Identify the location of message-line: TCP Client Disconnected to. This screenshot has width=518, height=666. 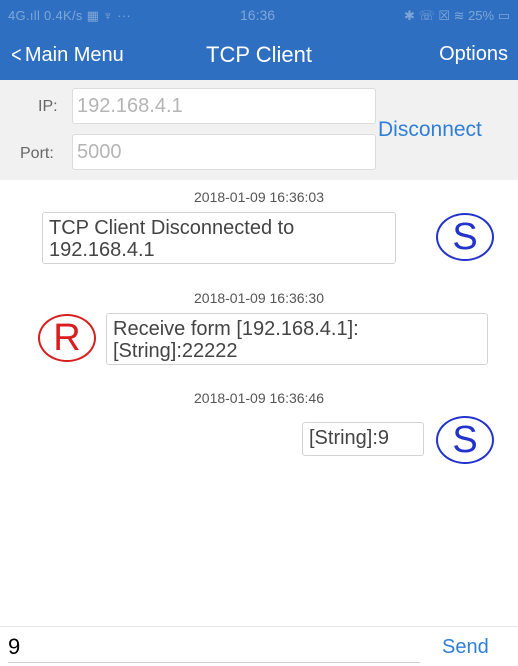
(172, 228).